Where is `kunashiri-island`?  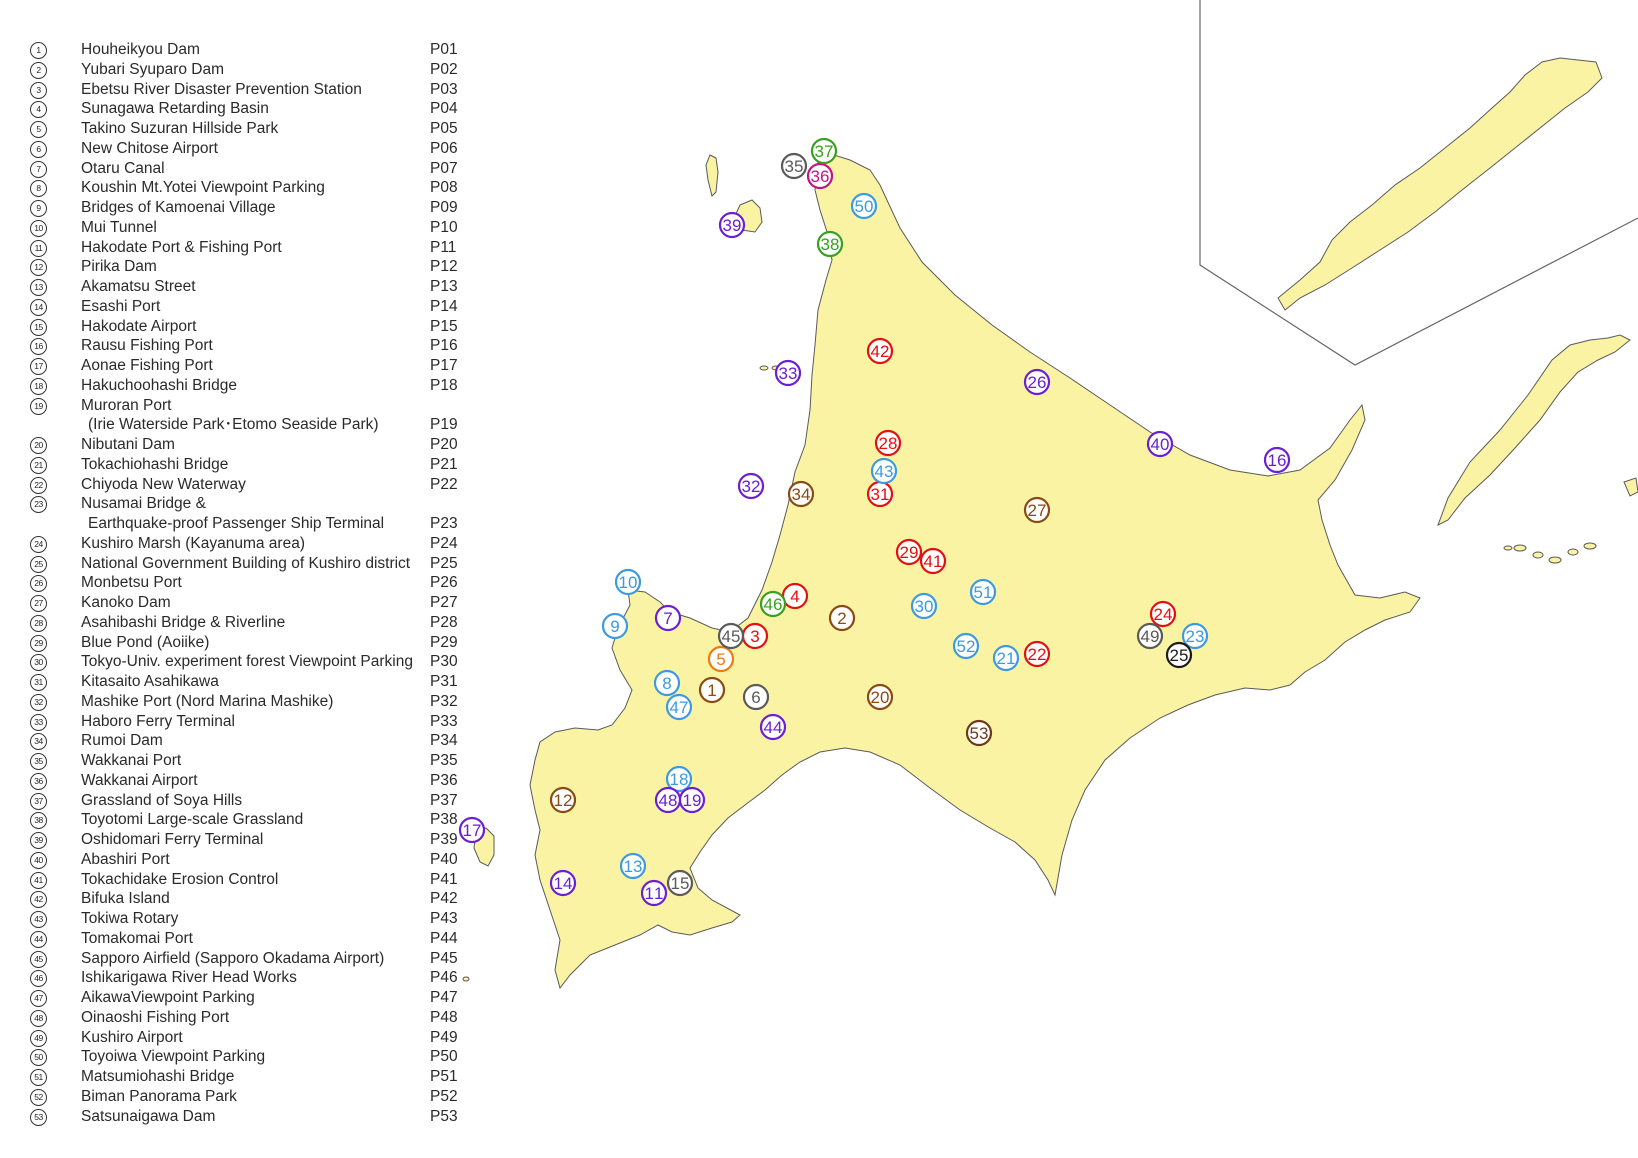
kunashiri-island is located at coordinates (1534, 430).